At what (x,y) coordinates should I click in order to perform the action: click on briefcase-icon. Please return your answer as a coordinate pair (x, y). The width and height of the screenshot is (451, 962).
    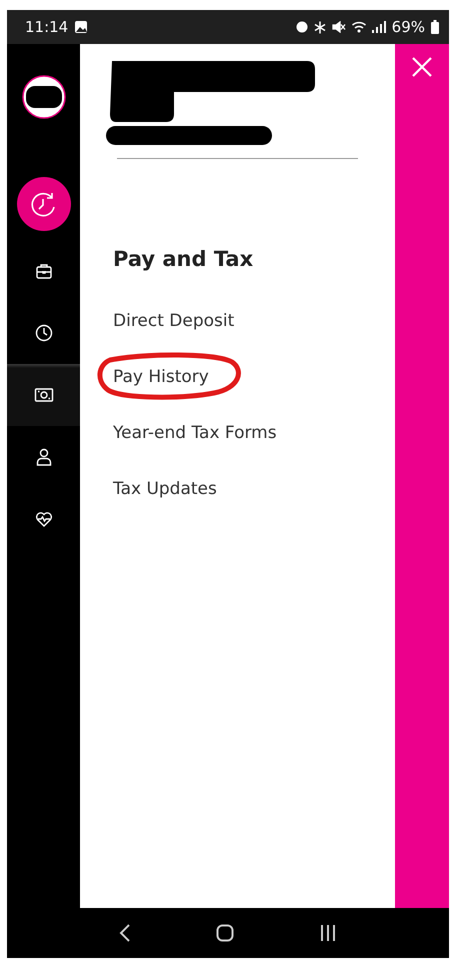
    Looking at the image, I should click on (43, 271).